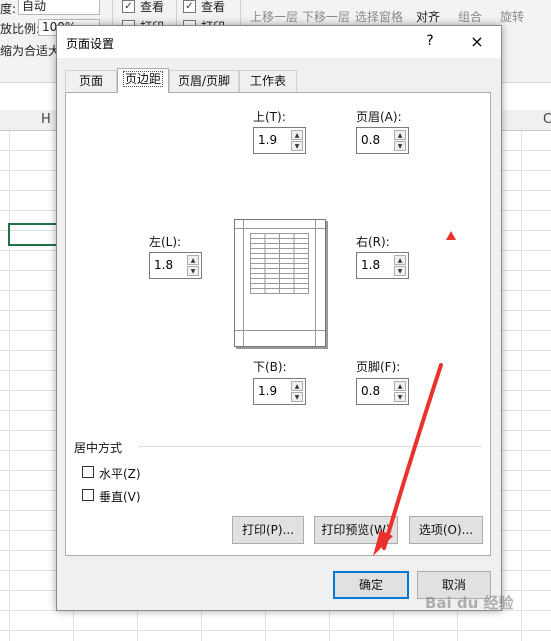 This screenshot has width=551, height=641. Describe the element at coordinates (152, 7) in the screenshot. I see `gridlines-view-label: 查看` at that location.